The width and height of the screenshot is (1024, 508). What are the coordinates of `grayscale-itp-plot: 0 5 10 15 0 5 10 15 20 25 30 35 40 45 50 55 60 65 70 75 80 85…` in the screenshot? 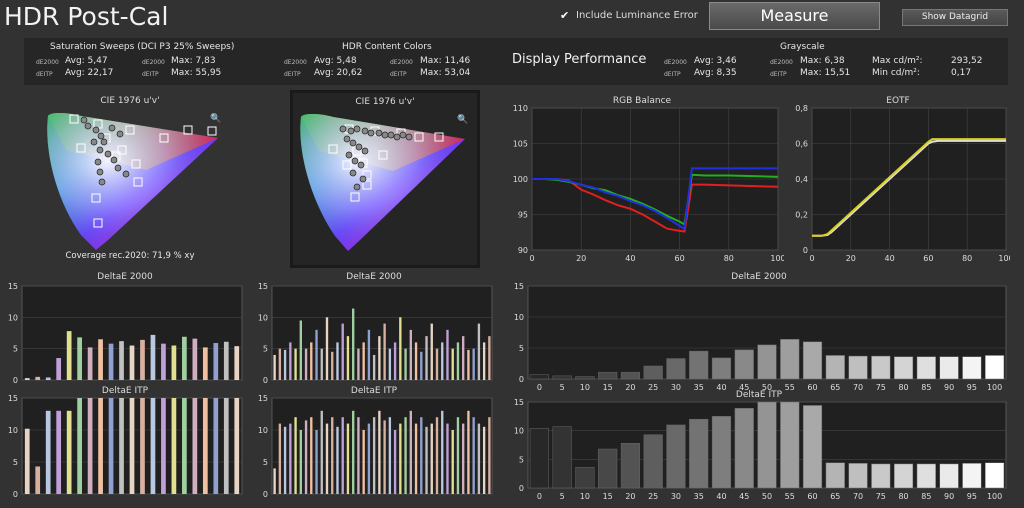 It's located at (760, 449).